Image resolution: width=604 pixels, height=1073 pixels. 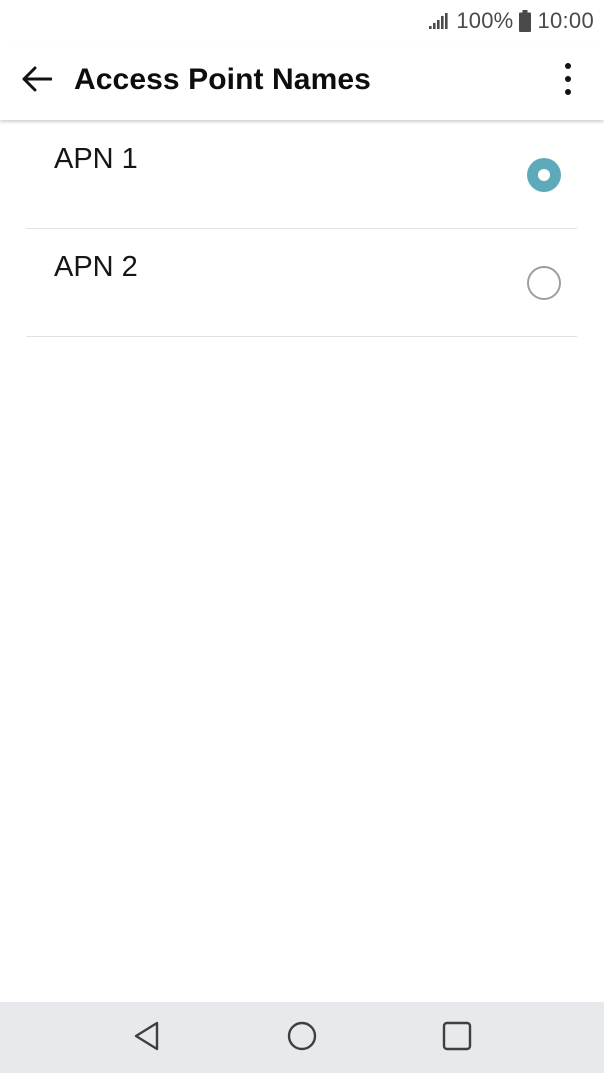 I want to click on more-options-button, so click(x=568, y=81).